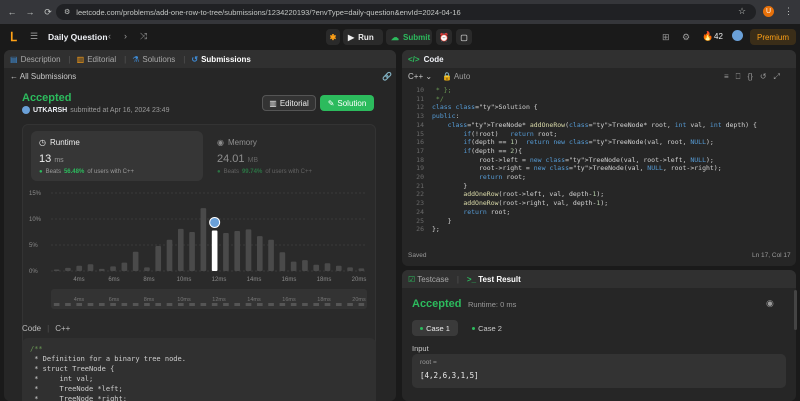  What do you see at coordinates (534, 194) in the screenshot?
I see `code-line: addOneRow(root->left, val, depth-1);` at bounding box center [534, 194].